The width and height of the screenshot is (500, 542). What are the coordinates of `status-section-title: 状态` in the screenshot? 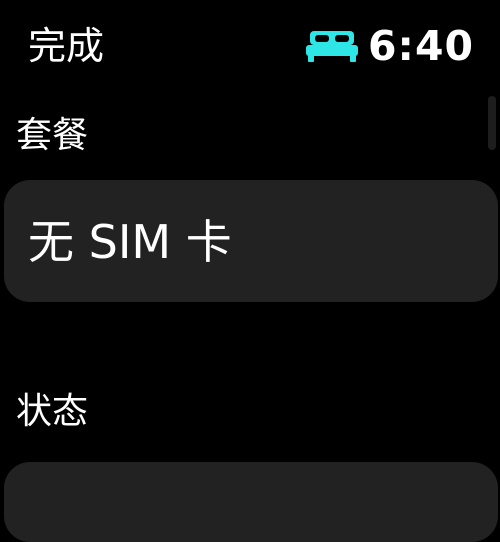 It's located at (52, 411).